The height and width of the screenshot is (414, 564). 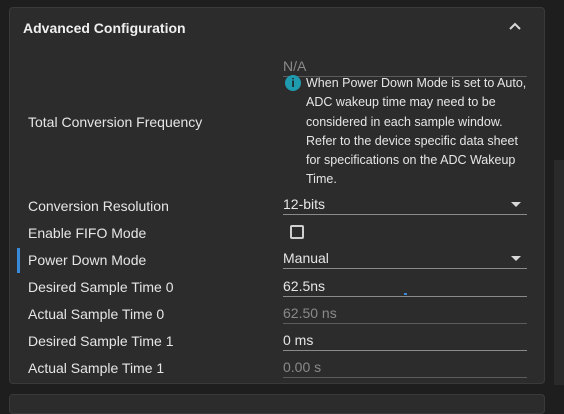 I want to click on conversion-resolution-select: 12-bits, so click(x=405, y=204).